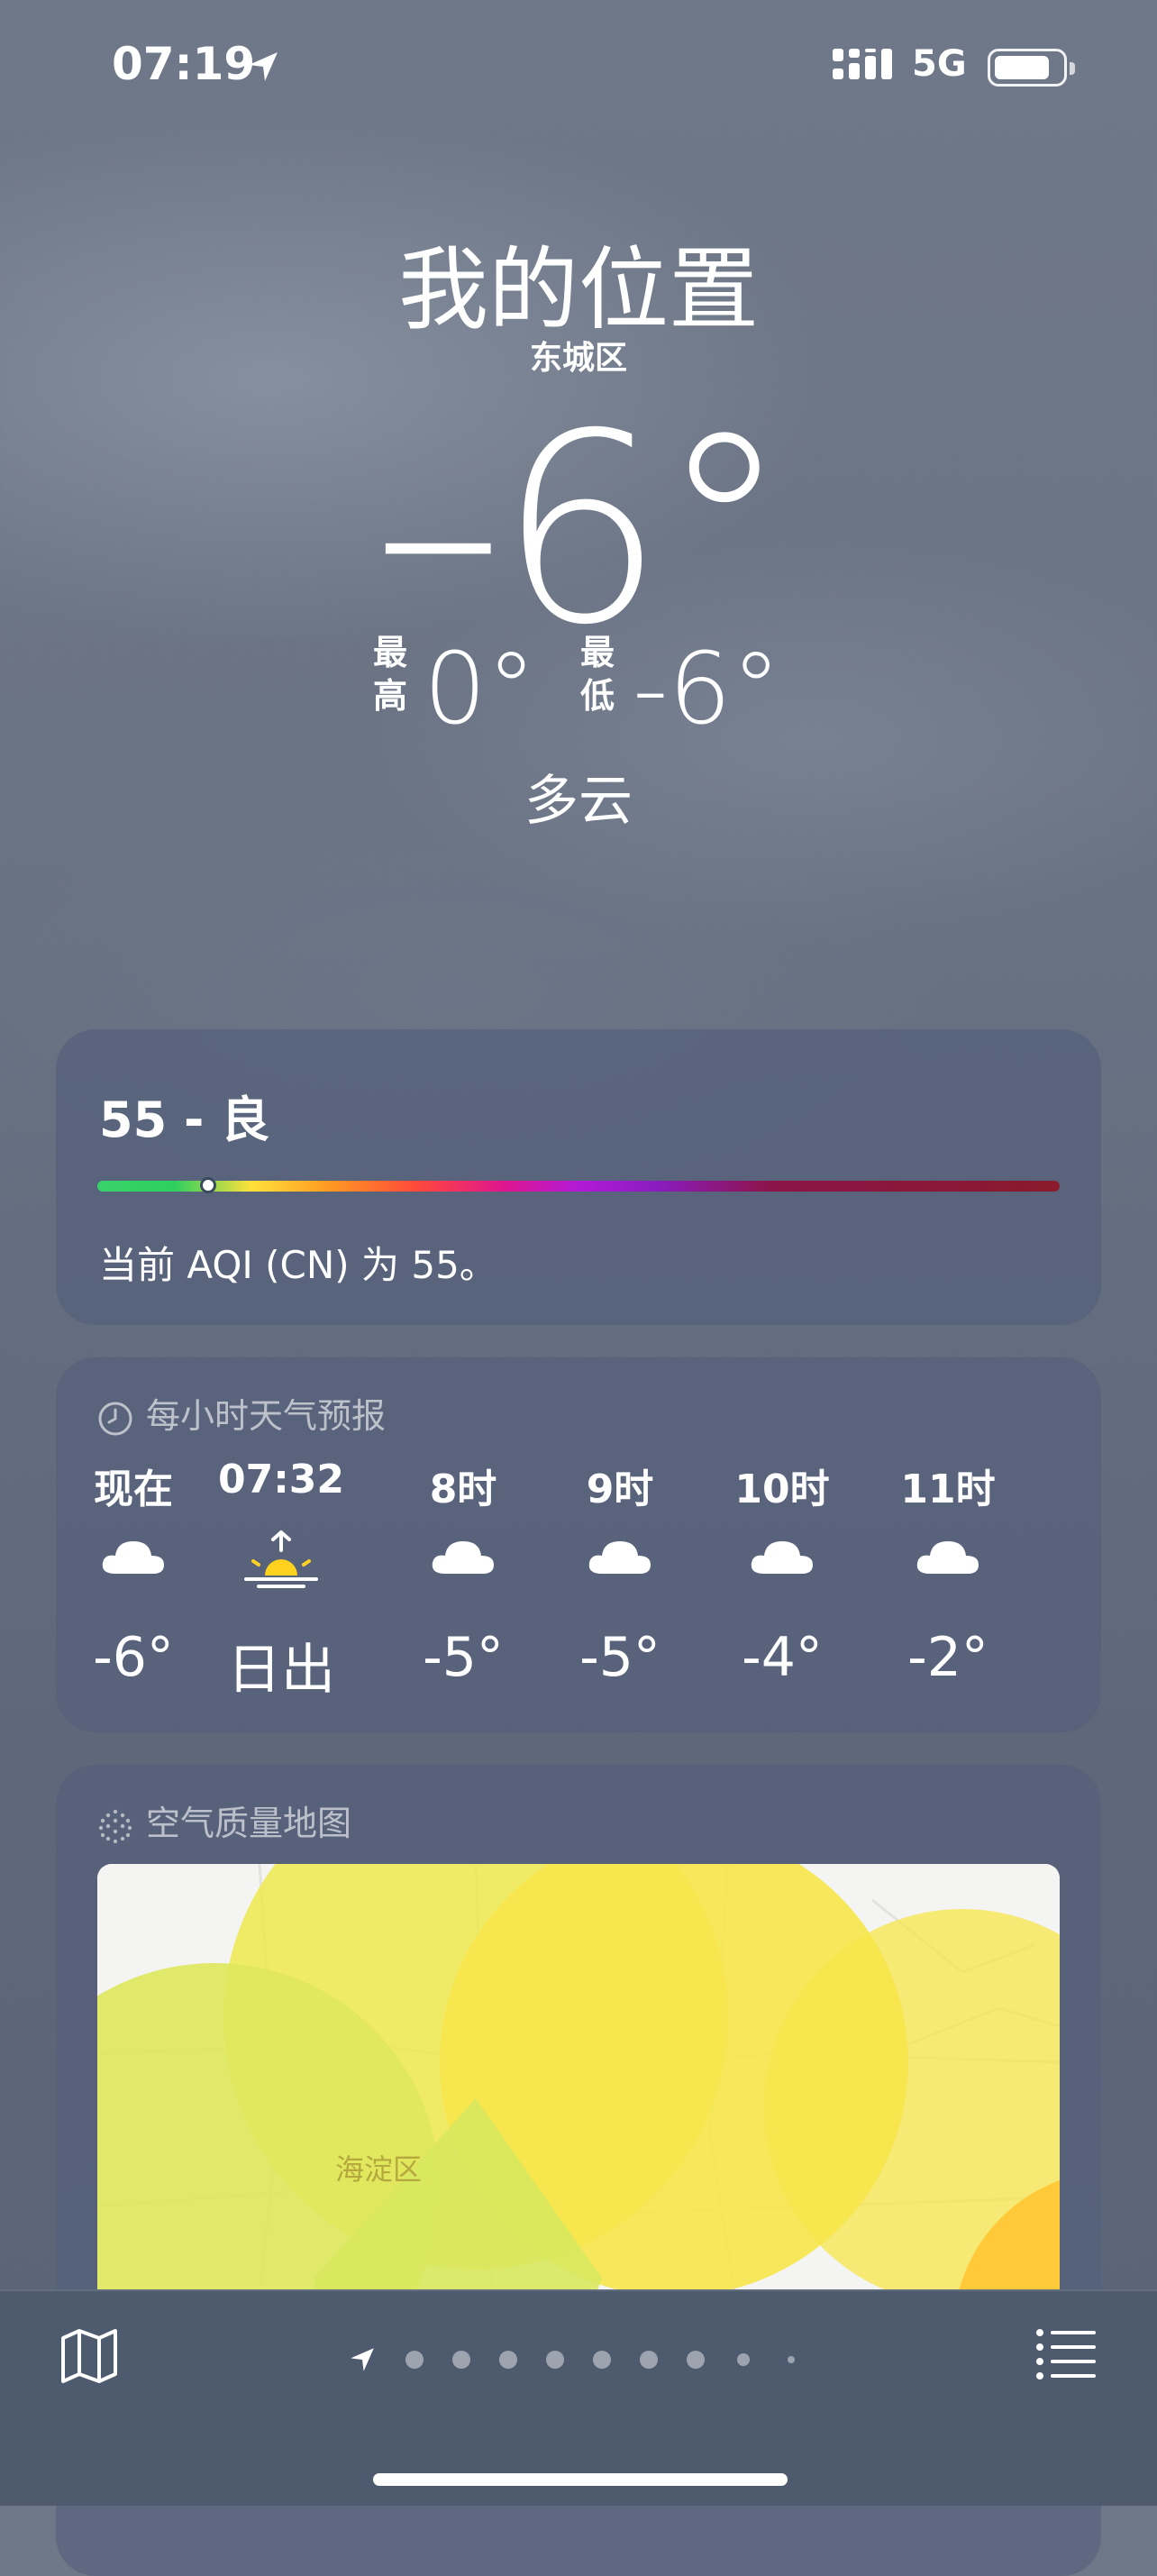 The height and width of the screenshot is (2576, 1157). What do you see at coordinates (862, 64) in the screenshot?
I see `signal-icon` at bounding box center [862, 64].